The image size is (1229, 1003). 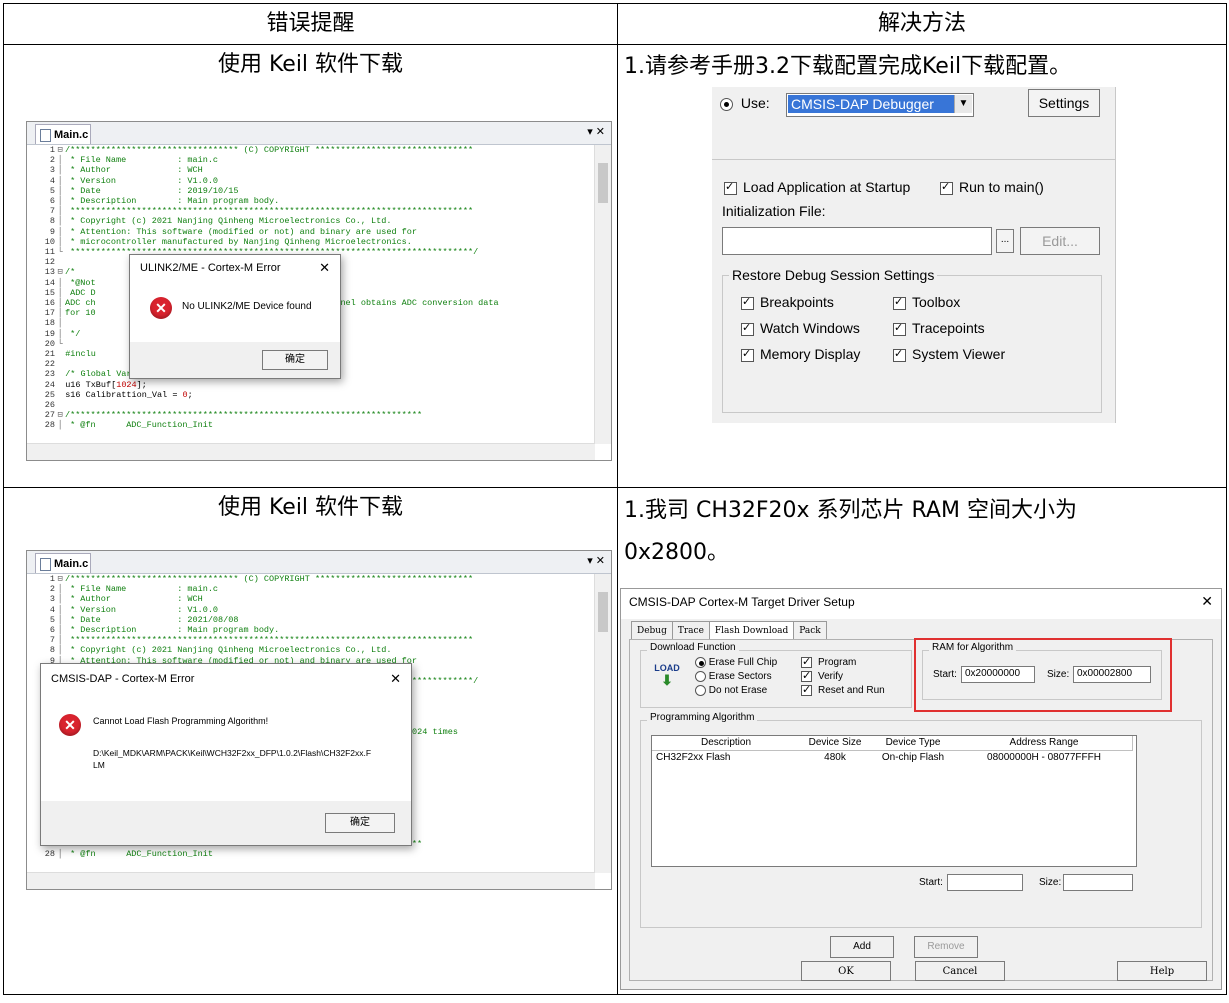 I want to click on debugger-select: CMSIS-DAP Debugger ▼, so click(x=880, y=105).